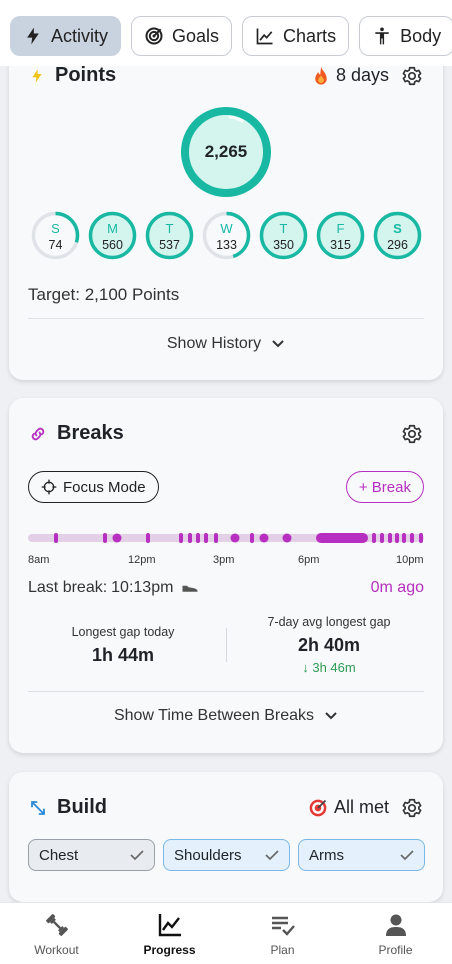  Describe the element at coordinates (226, 807) in the screenshot. I see `build-header: Build All met` at that location.